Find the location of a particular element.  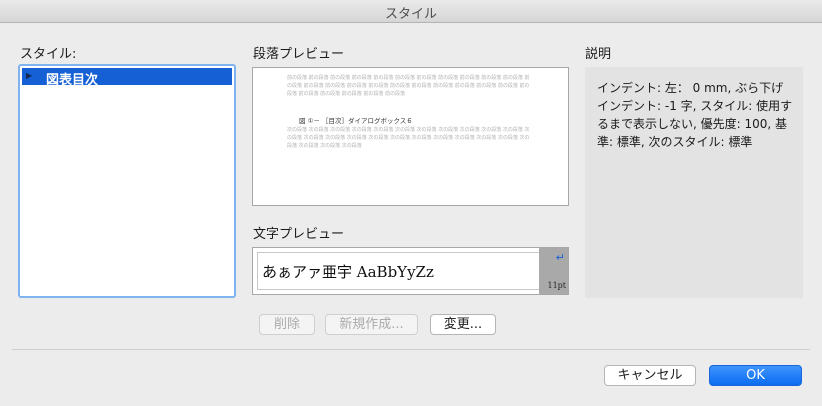

separator is located at coordinates (411, 349).